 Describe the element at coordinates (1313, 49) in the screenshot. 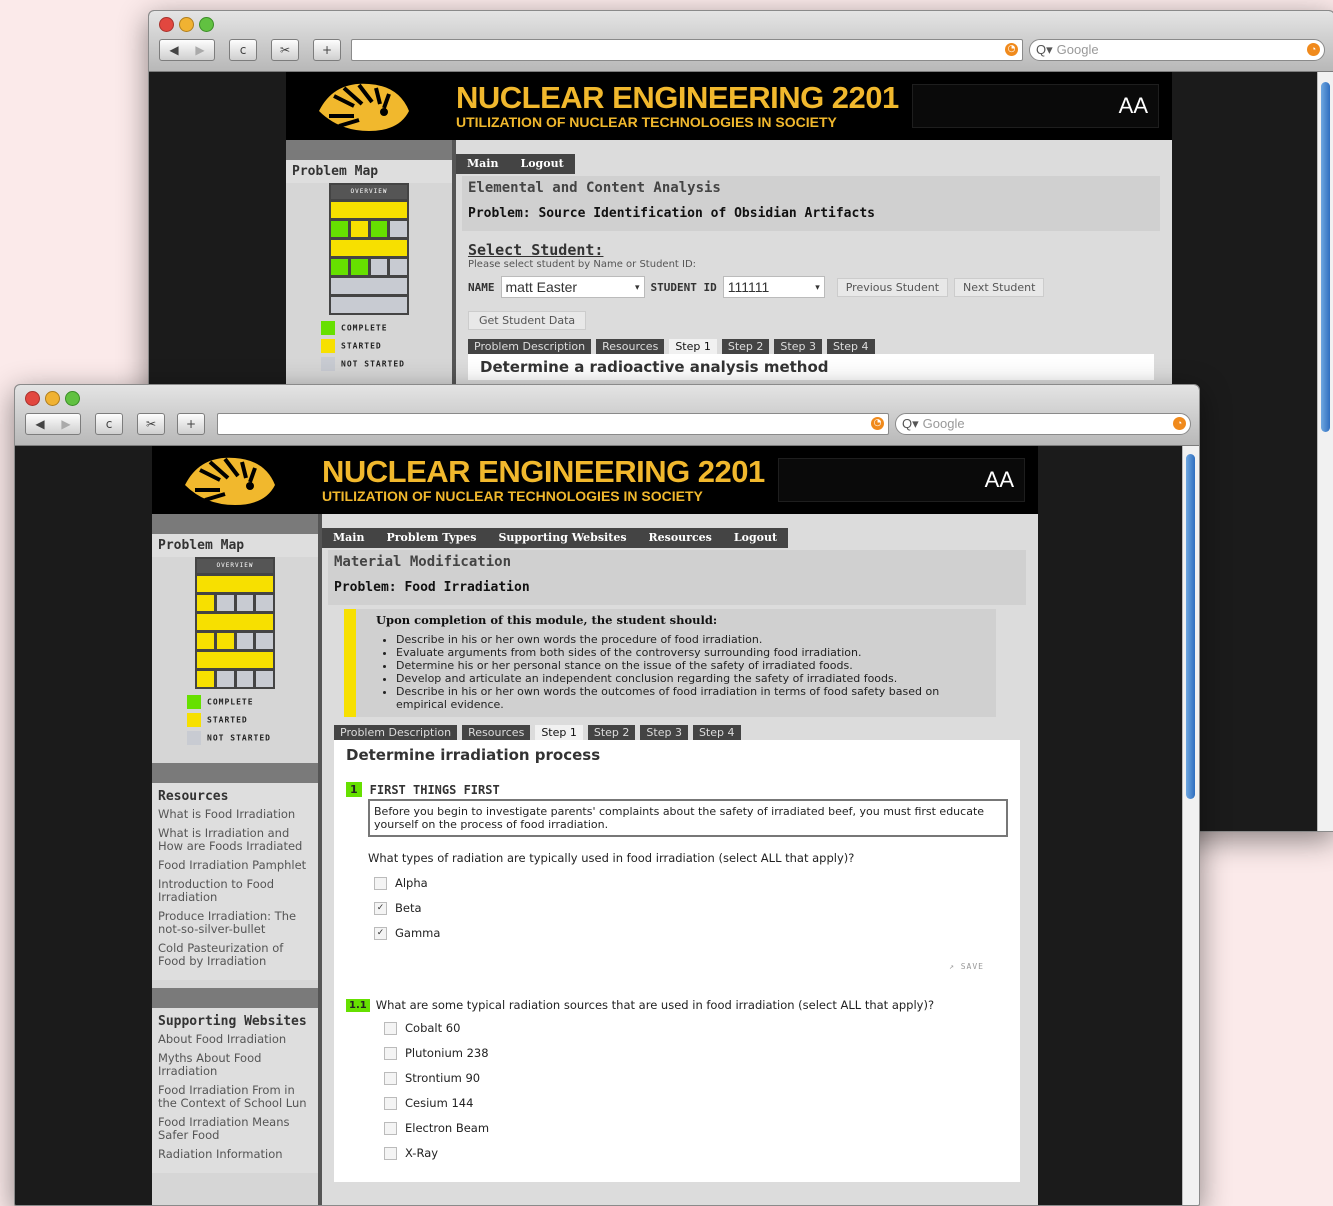

I see `search-go-icon: ◔` at that location.